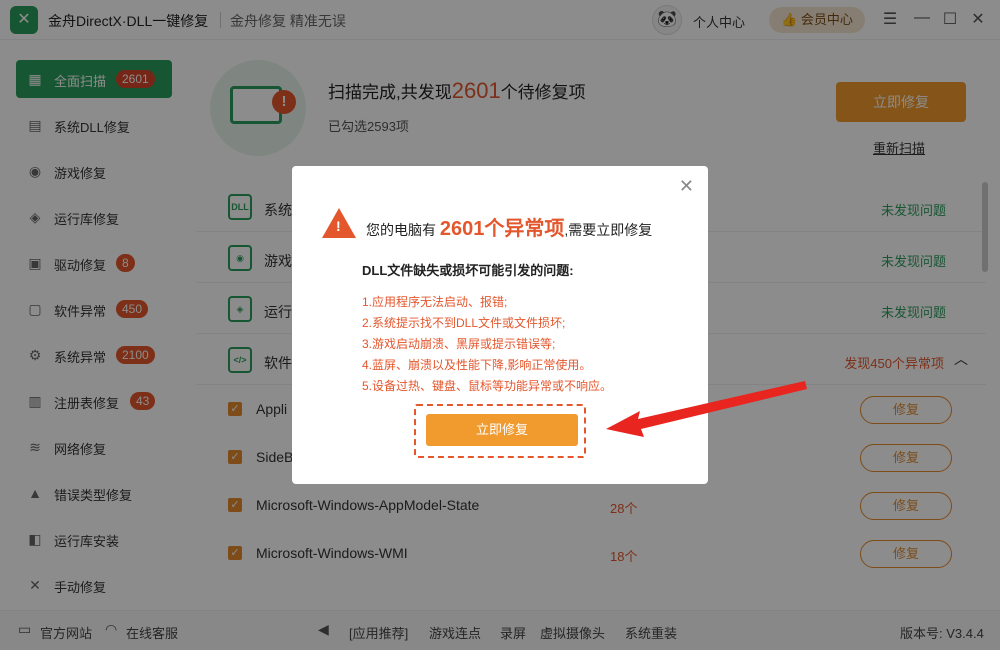 Image resolution: width=1000 pixels, height=650 pixels. Describe the element at coordinates (502, 229) in the screenshot. I see `dialog-heading-count: 2601个异常项` at that location.